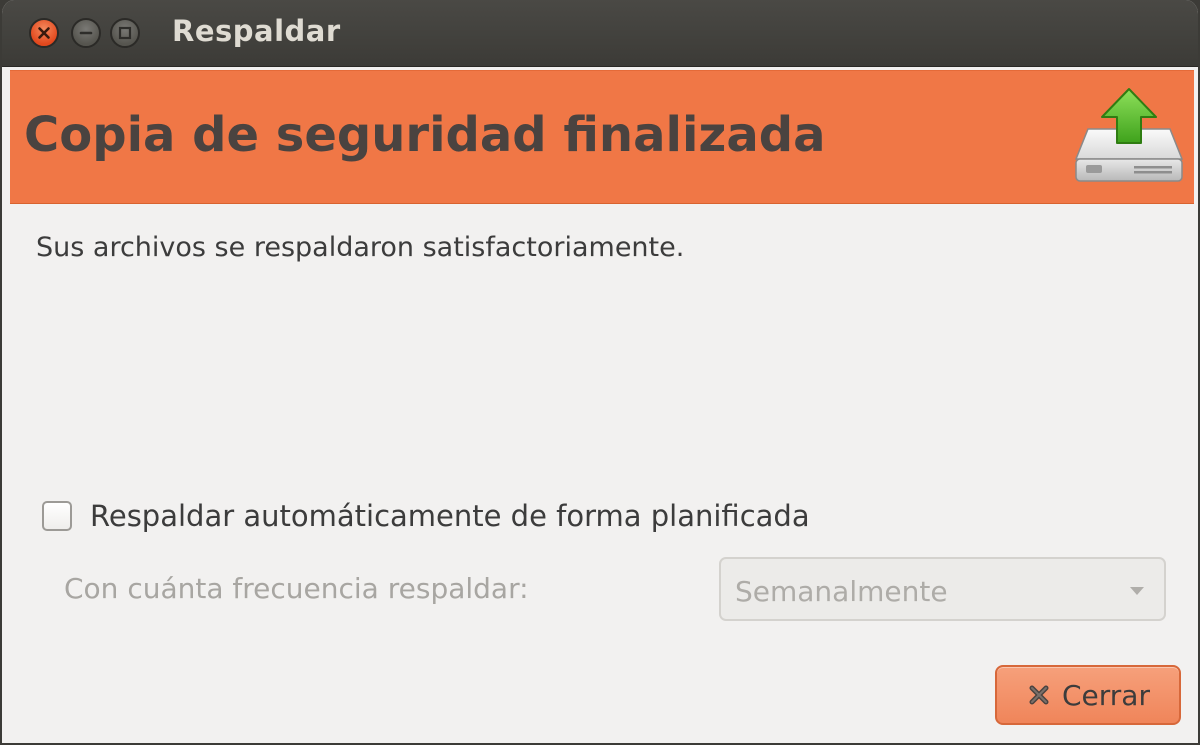  I want to click on backup-drive-upload-icon, so click(1129, 135).